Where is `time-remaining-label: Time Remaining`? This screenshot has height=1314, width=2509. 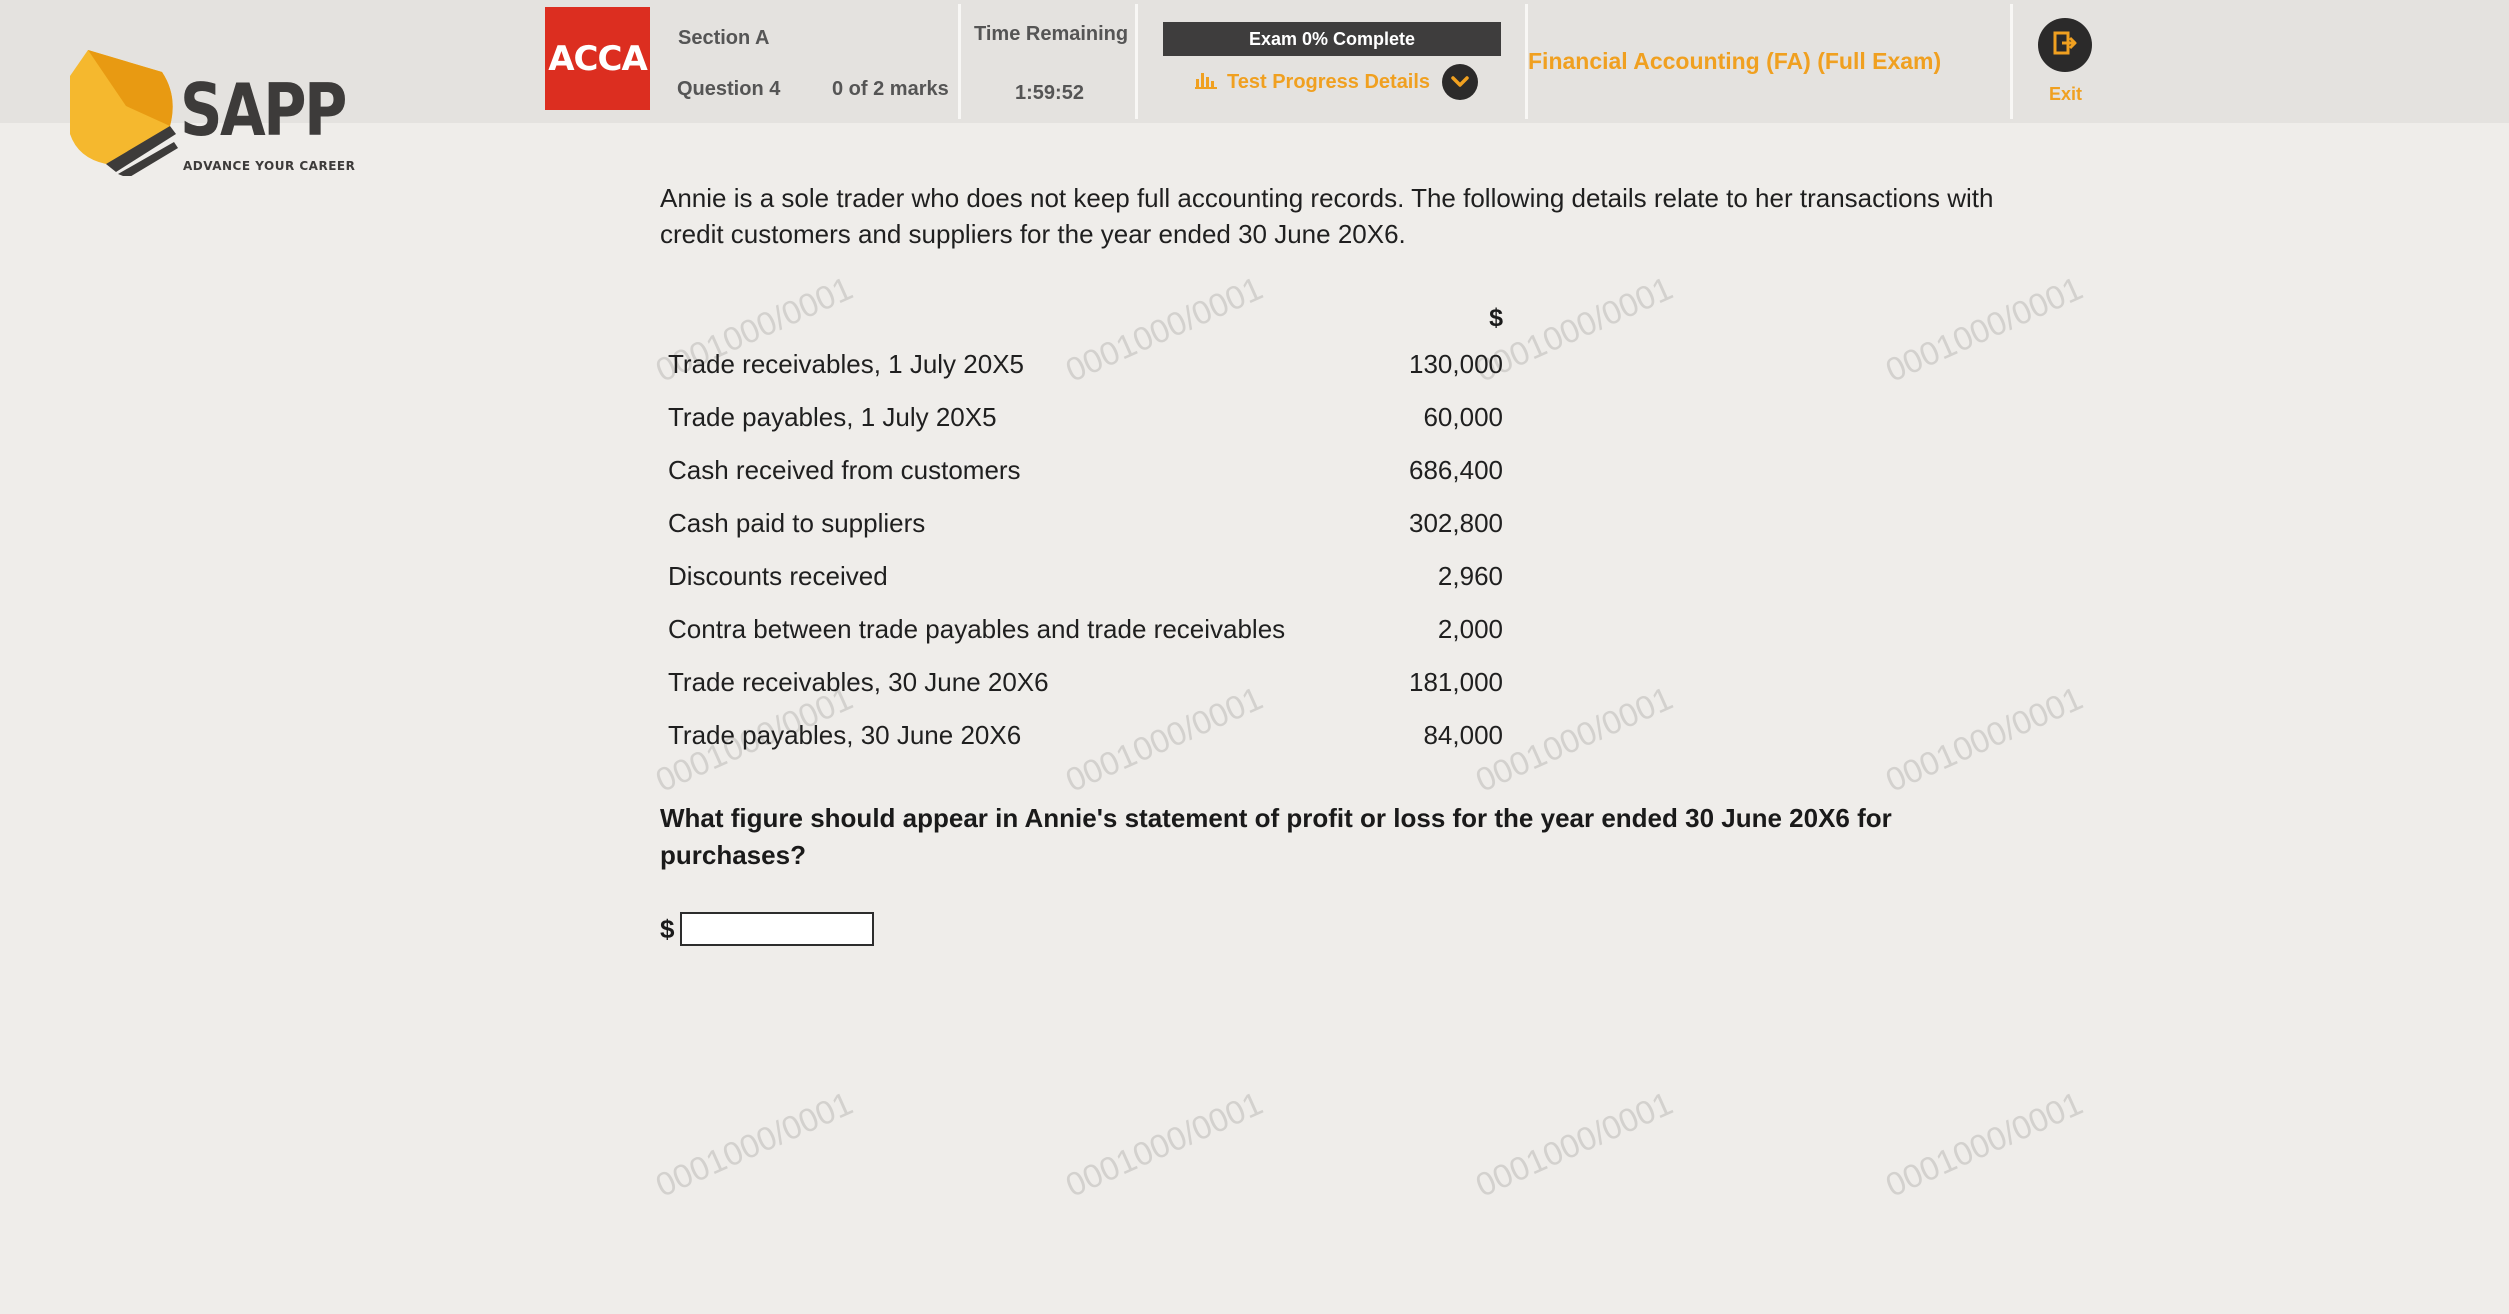
time-remaining-label: Time Remaining is located at coordinates (1051, 34).